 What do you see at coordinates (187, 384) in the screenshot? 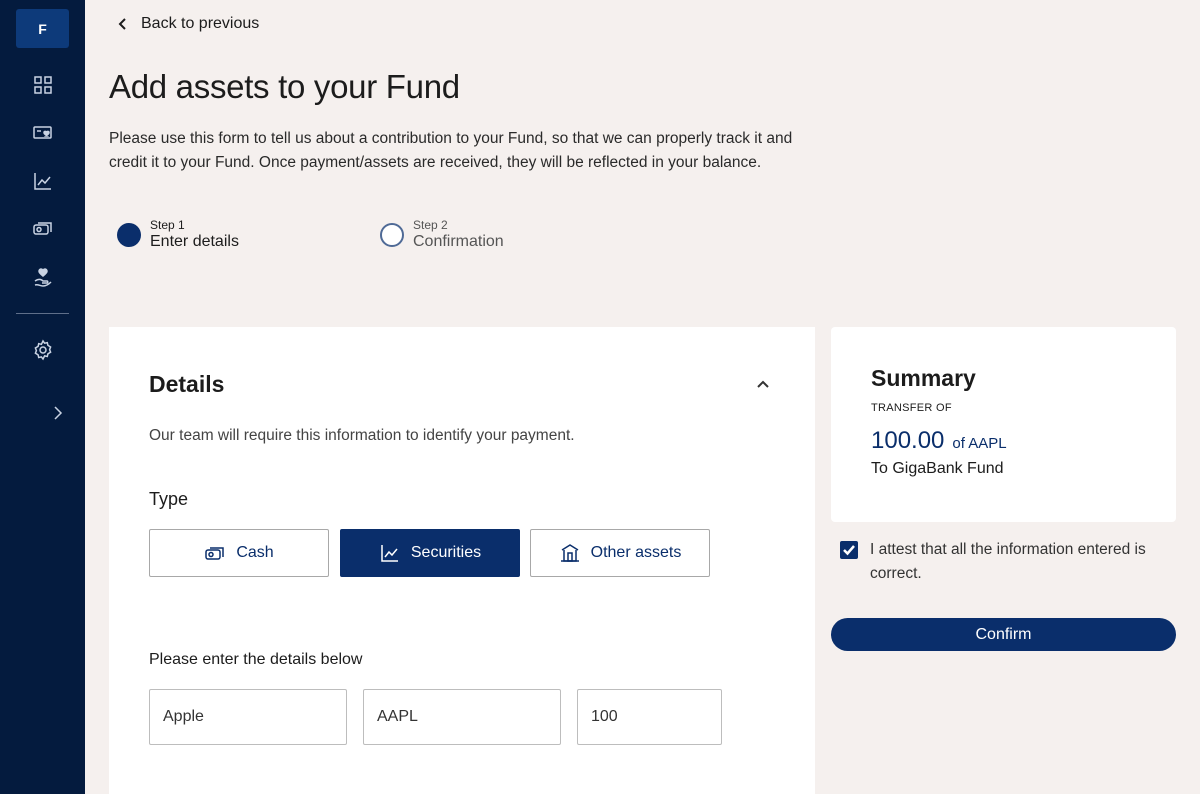
I see `details-title: Details` at bounding box center [187, 384].